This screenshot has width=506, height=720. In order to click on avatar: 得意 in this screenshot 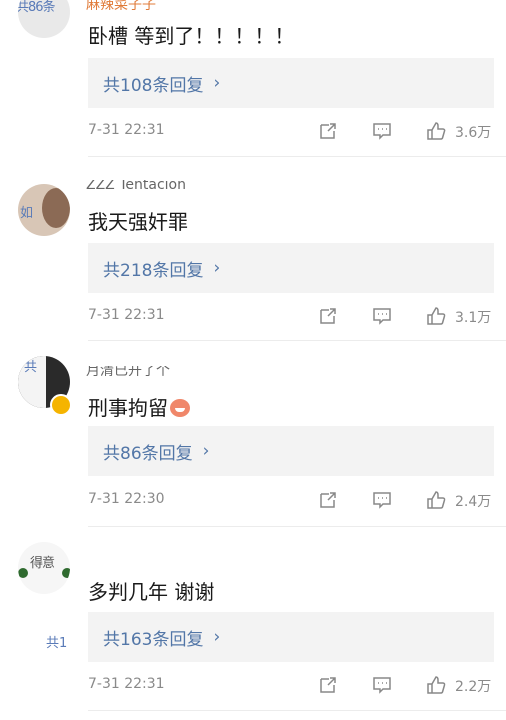, I will do `click(44, 568)`.